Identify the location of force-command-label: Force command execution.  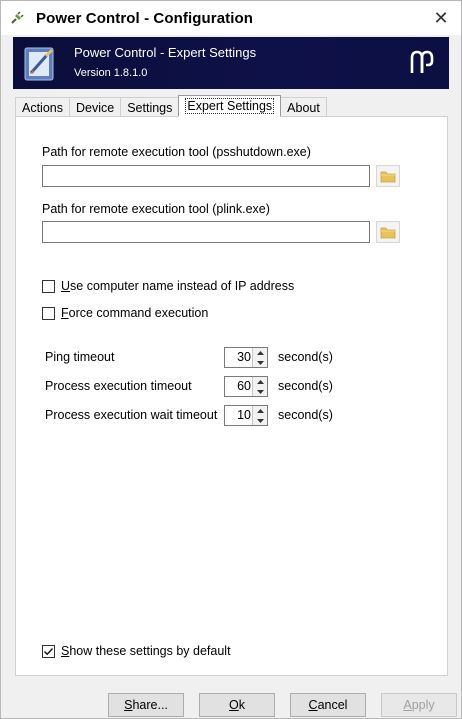
(134, 313).